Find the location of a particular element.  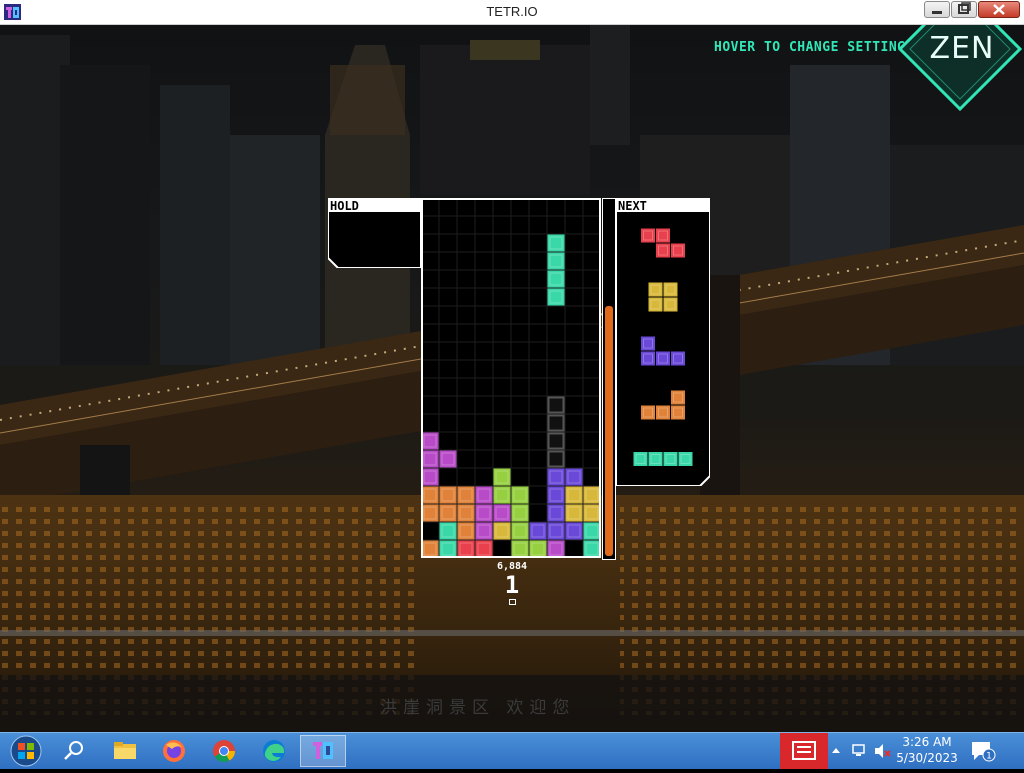

start-button is located at coordinates (26, 751).